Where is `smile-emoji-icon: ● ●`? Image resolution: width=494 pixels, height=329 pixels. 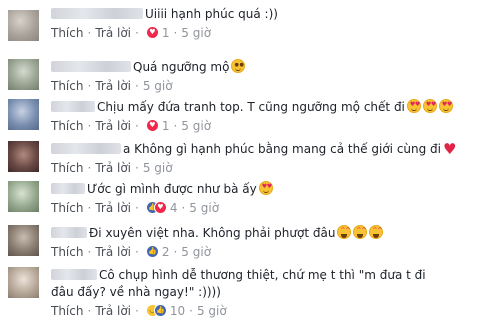 smile-emoji-icon: ● ● is located at coordinates (238, 66).